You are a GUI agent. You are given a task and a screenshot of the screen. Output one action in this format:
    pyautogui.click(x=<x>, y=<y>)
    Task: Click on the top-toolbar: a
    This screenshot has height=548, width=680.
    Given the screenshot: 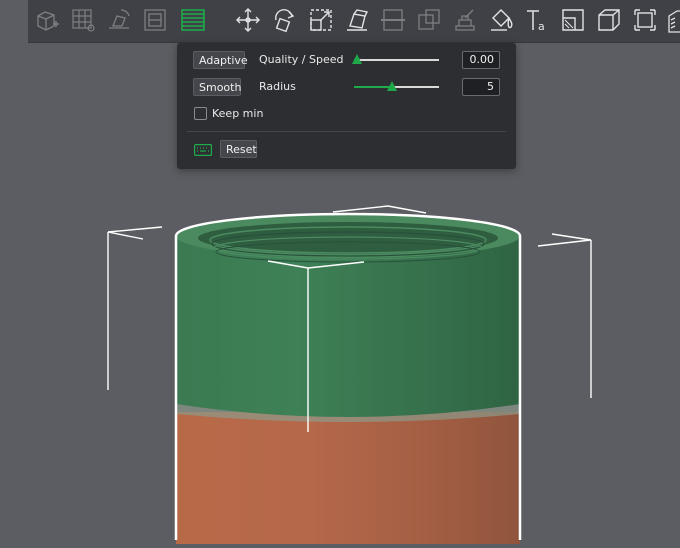 What is the action you would take?
    pyautogui.click(x=354, y=21)
    